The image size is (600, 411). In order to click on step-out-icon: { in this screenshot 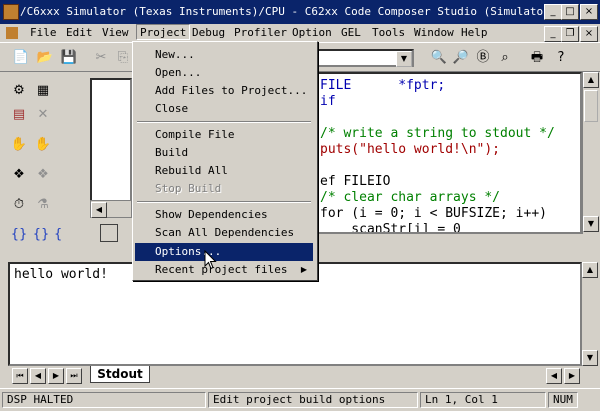, I will do `click(58, 235)`.